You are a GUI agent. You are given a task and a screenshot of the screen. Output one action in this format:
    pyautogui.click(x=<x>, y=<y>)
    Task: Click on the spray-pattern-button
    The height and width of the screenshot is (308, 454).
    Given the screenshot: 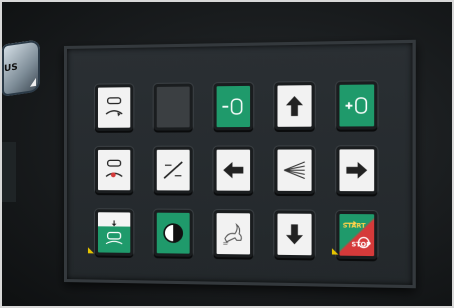 What is the action you would take?
    pyautogui.click(x=294, y=170)
    